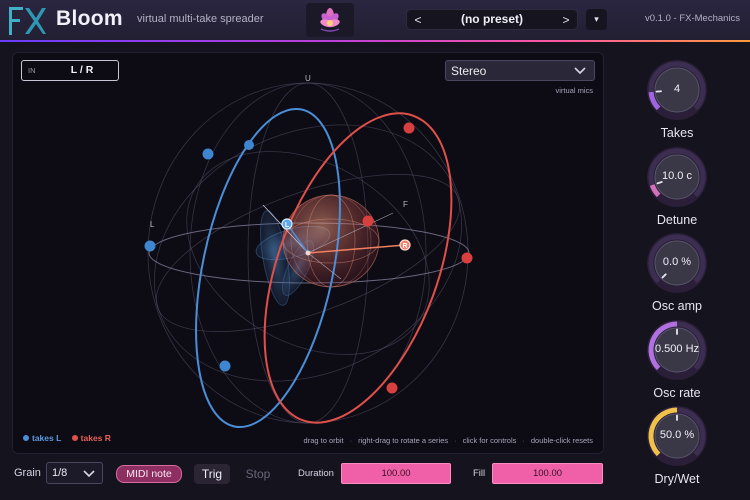  What do you see at coordinates (479, 473) in the screenshot?
I see `fill-label: Fill` at bounding box center [479, 473].